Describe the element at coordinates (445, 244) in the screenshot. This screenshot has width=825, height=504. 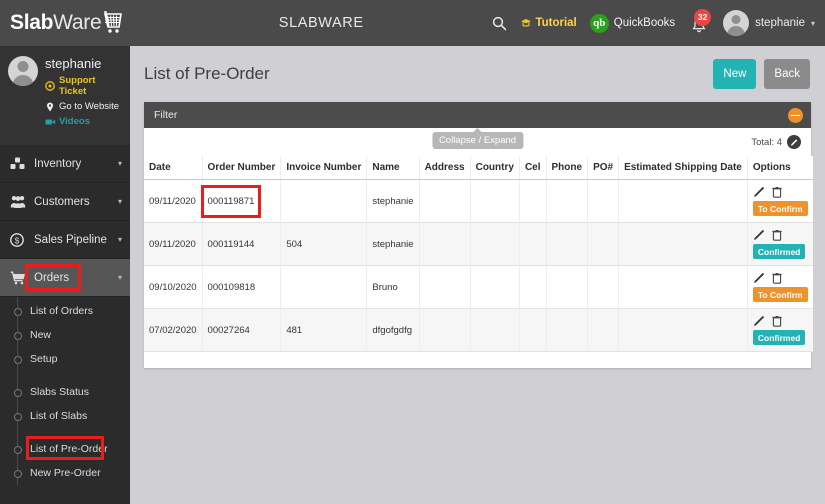
I see `cell-address` at that location.